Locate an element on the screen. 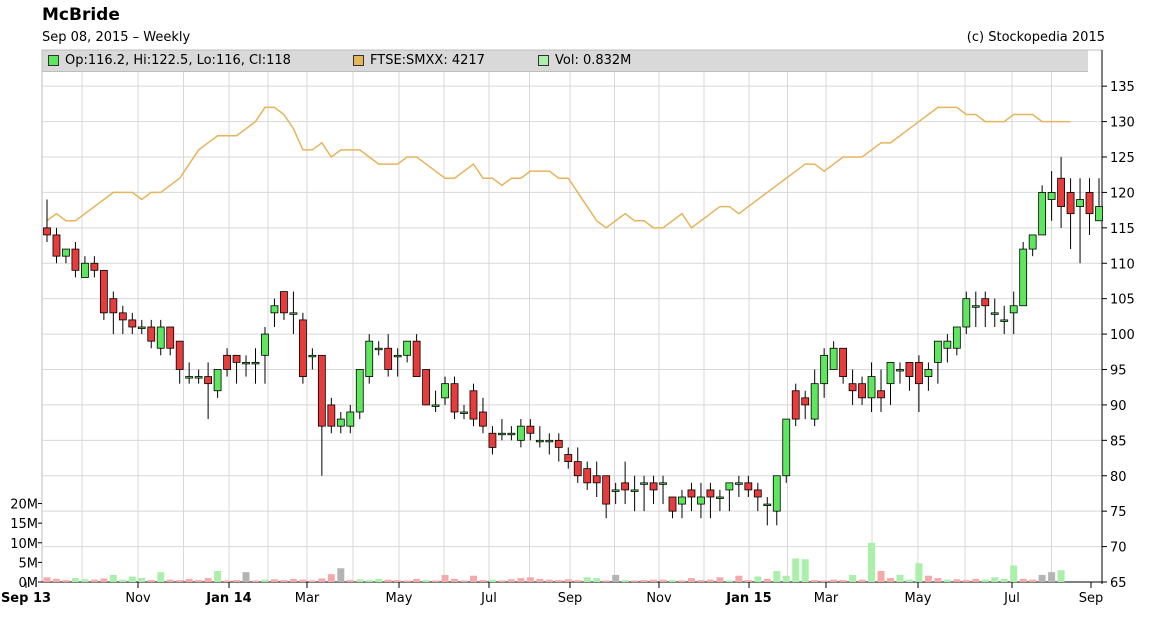 The width and height of the screenshot is (1149, 627). y-tick-label: 135 is located at coordinates (1122, 87).